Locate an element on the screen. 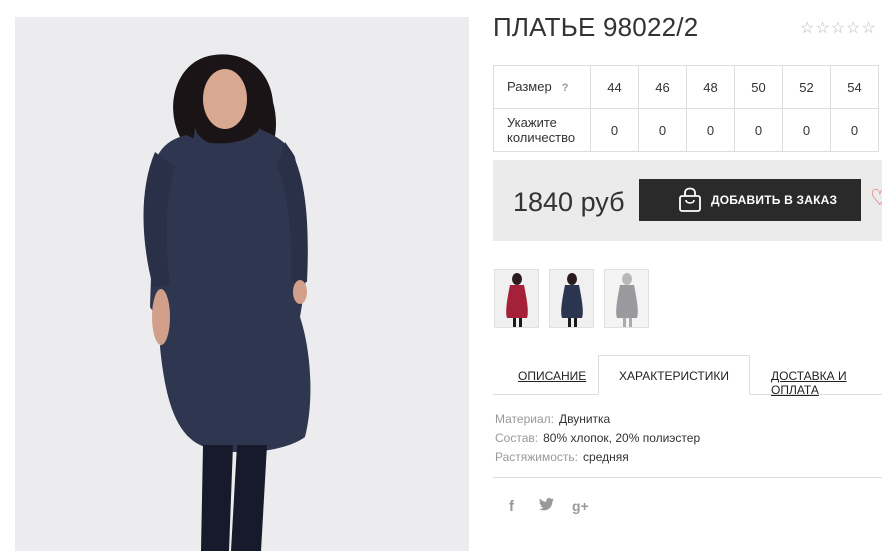  thumbnail-gray is located at coordinates (626, 298).